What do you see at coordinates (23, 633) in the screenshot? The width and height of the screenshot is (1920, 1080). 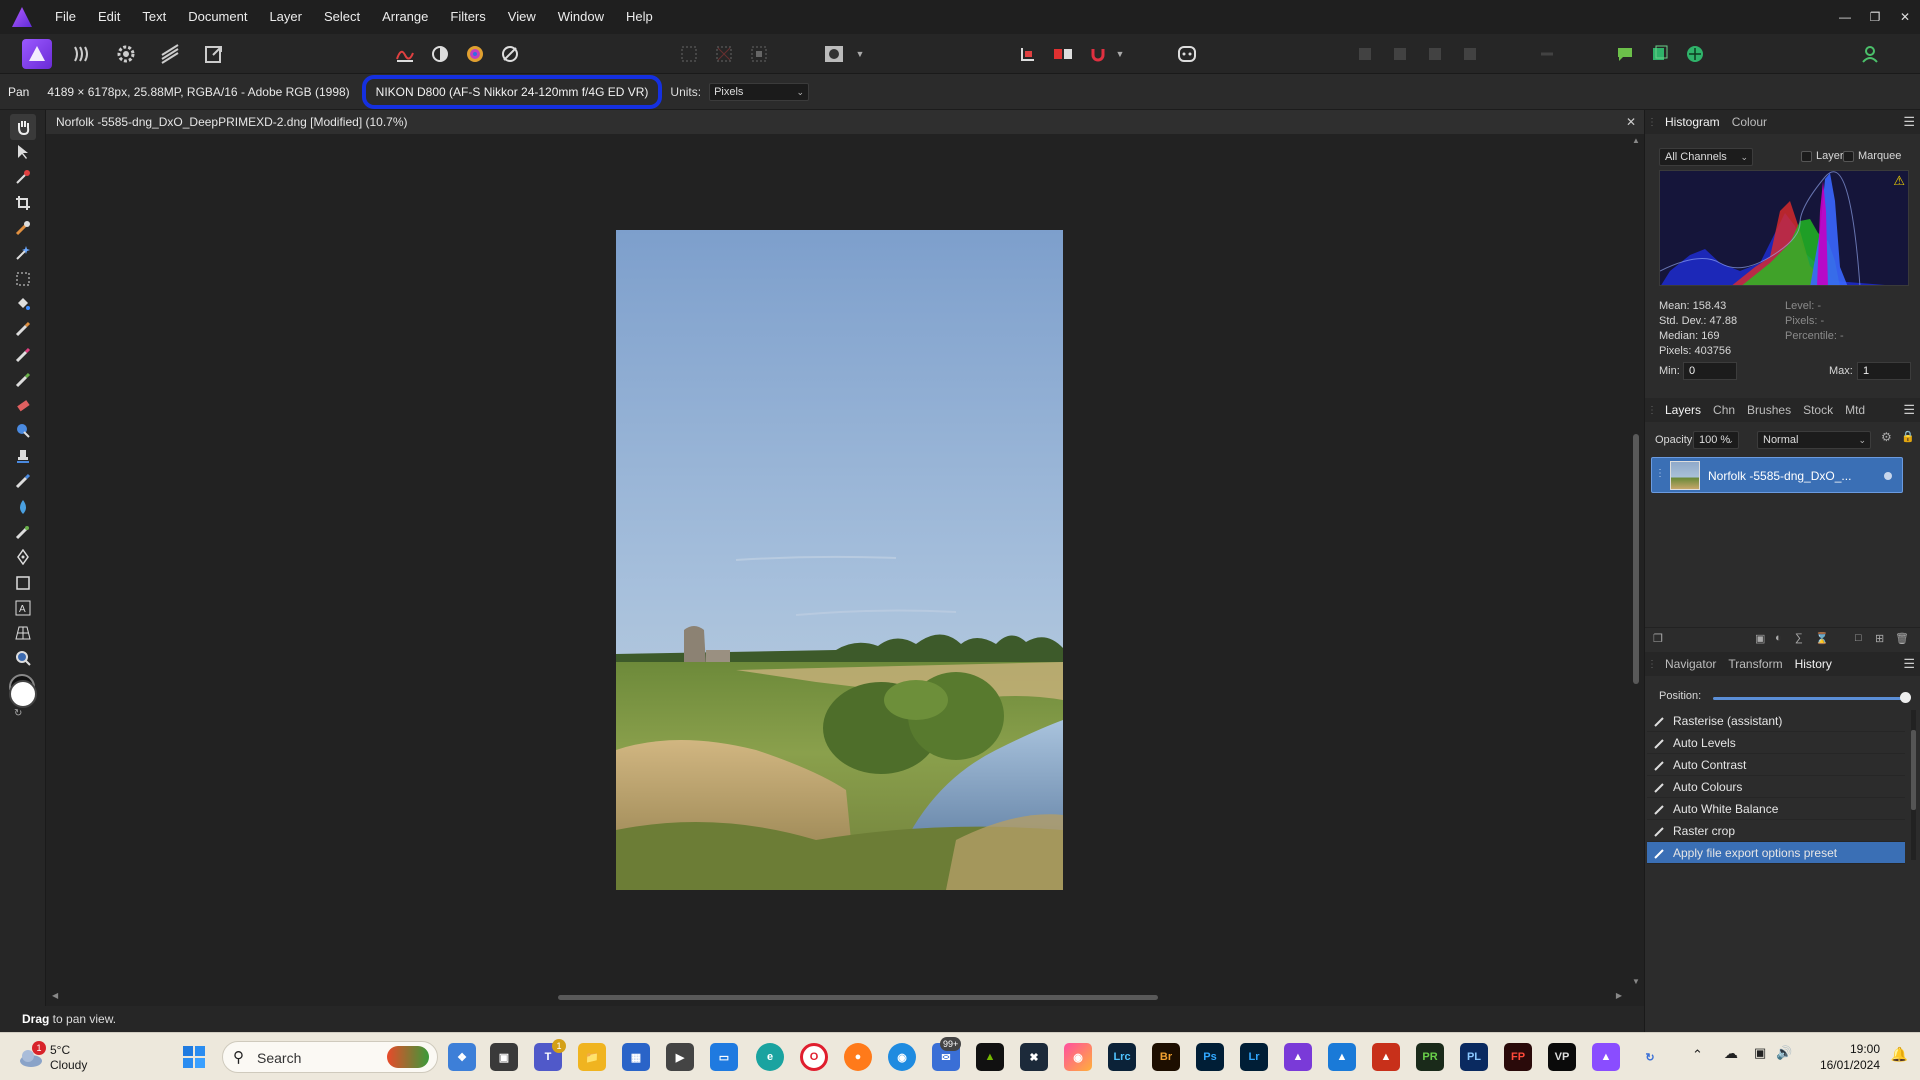 I see `perspective-tool-icon` at bounding box center [23, 633].